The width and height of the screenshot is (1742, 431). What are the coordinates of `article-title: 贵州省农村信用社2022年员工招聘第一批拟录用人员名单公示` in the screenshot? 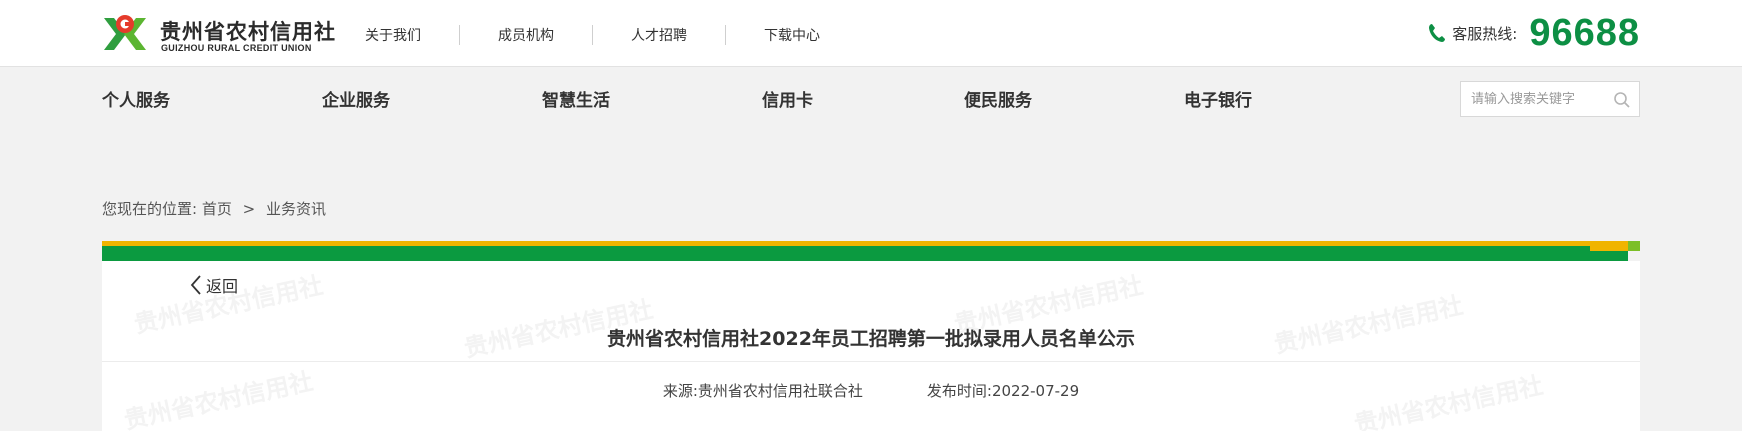 It's located at (871, 339).